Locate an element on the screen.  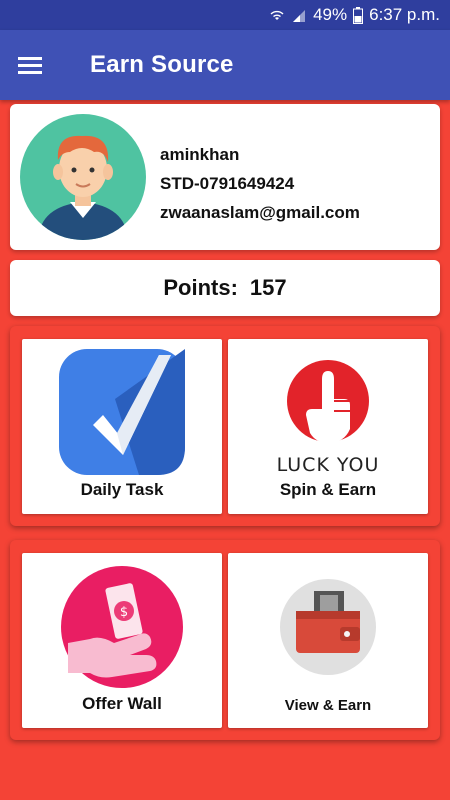
battery-icon is located at coordinates (358, 15).